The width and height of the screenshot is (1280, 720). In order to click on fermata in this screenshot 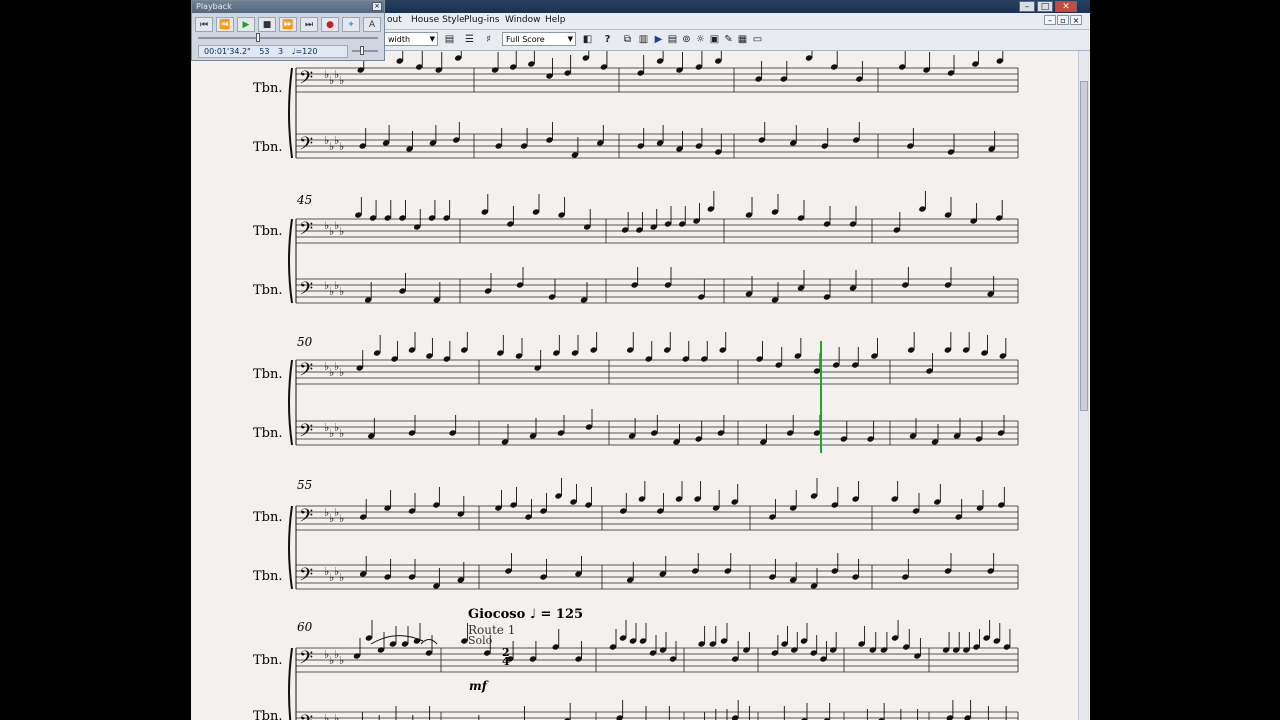, I will do `click(429, 642)`.